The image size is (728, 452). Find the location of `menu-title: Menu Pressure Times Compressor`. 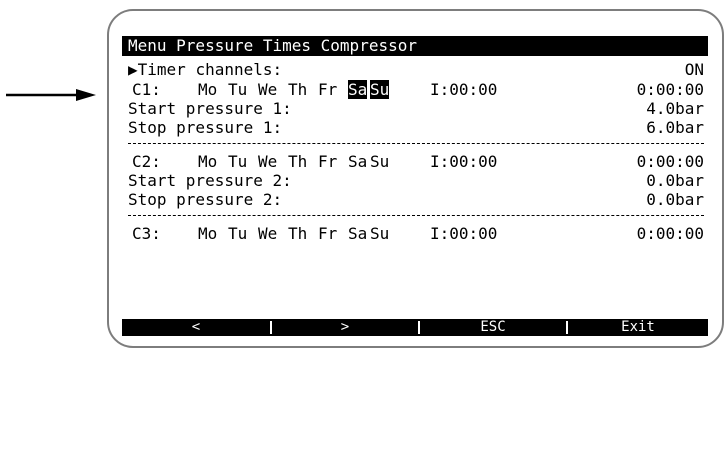

menu-title: Menu Pressure Times Compressor is located at coordinates (415, 46).